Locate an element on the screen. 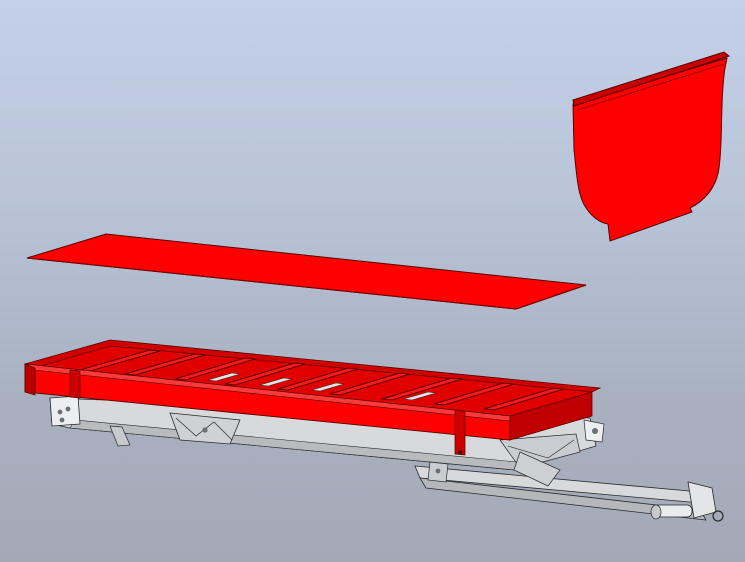  bracket-hole is located at coordinates (205, 430).